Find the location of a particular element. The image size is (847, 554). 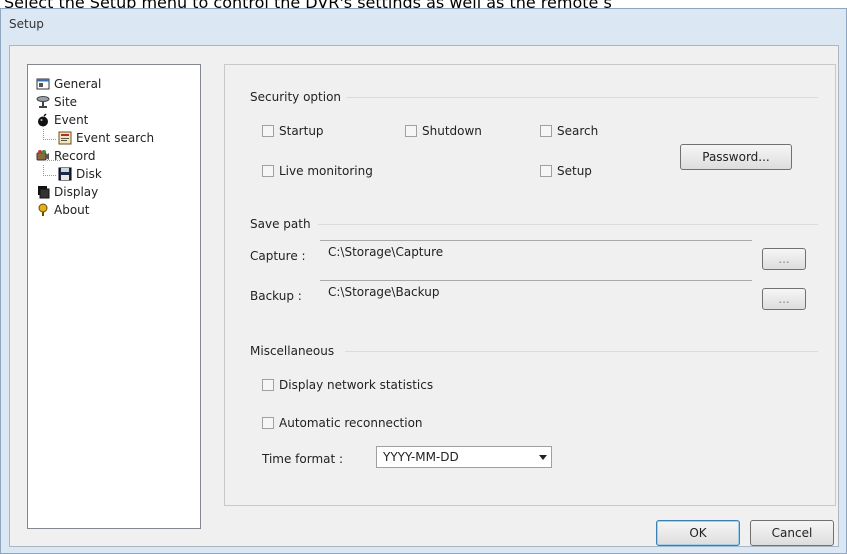

save-path-title: Save path is located at coordinates (280, 224).